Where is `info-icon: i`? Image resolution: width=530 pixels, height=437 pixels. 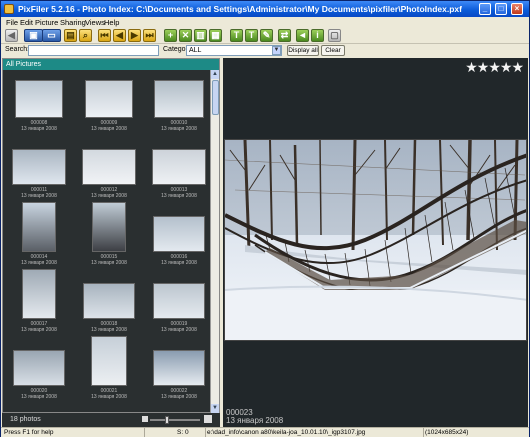 info-icon: i is located at coordinates (317, 35).